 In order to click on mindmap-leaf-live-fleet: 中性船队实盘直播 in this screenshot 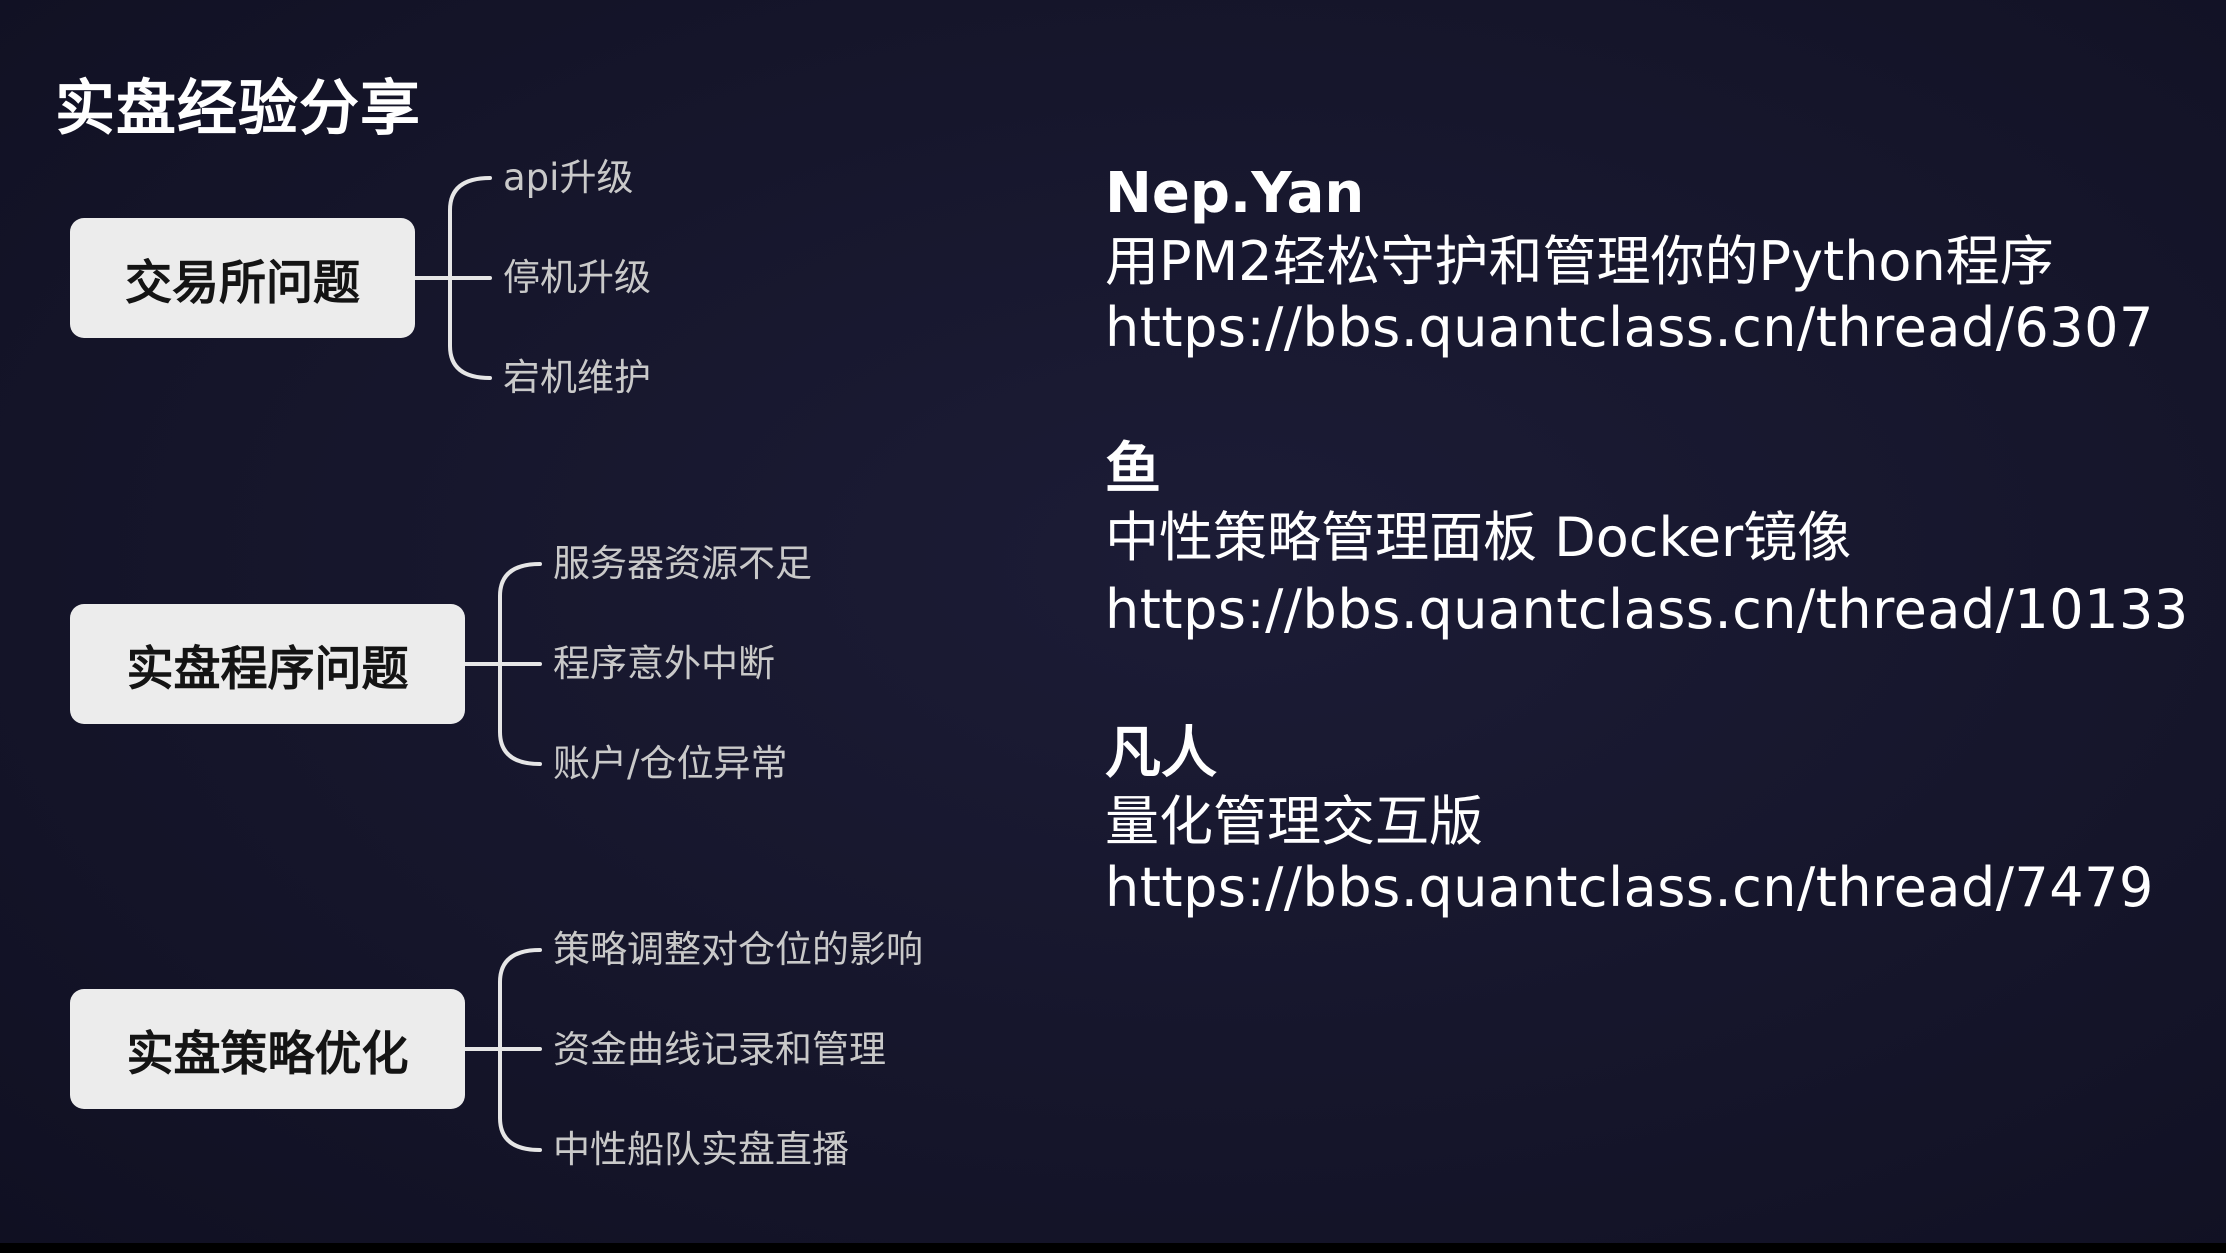, I will do `click(701, 1149)`.